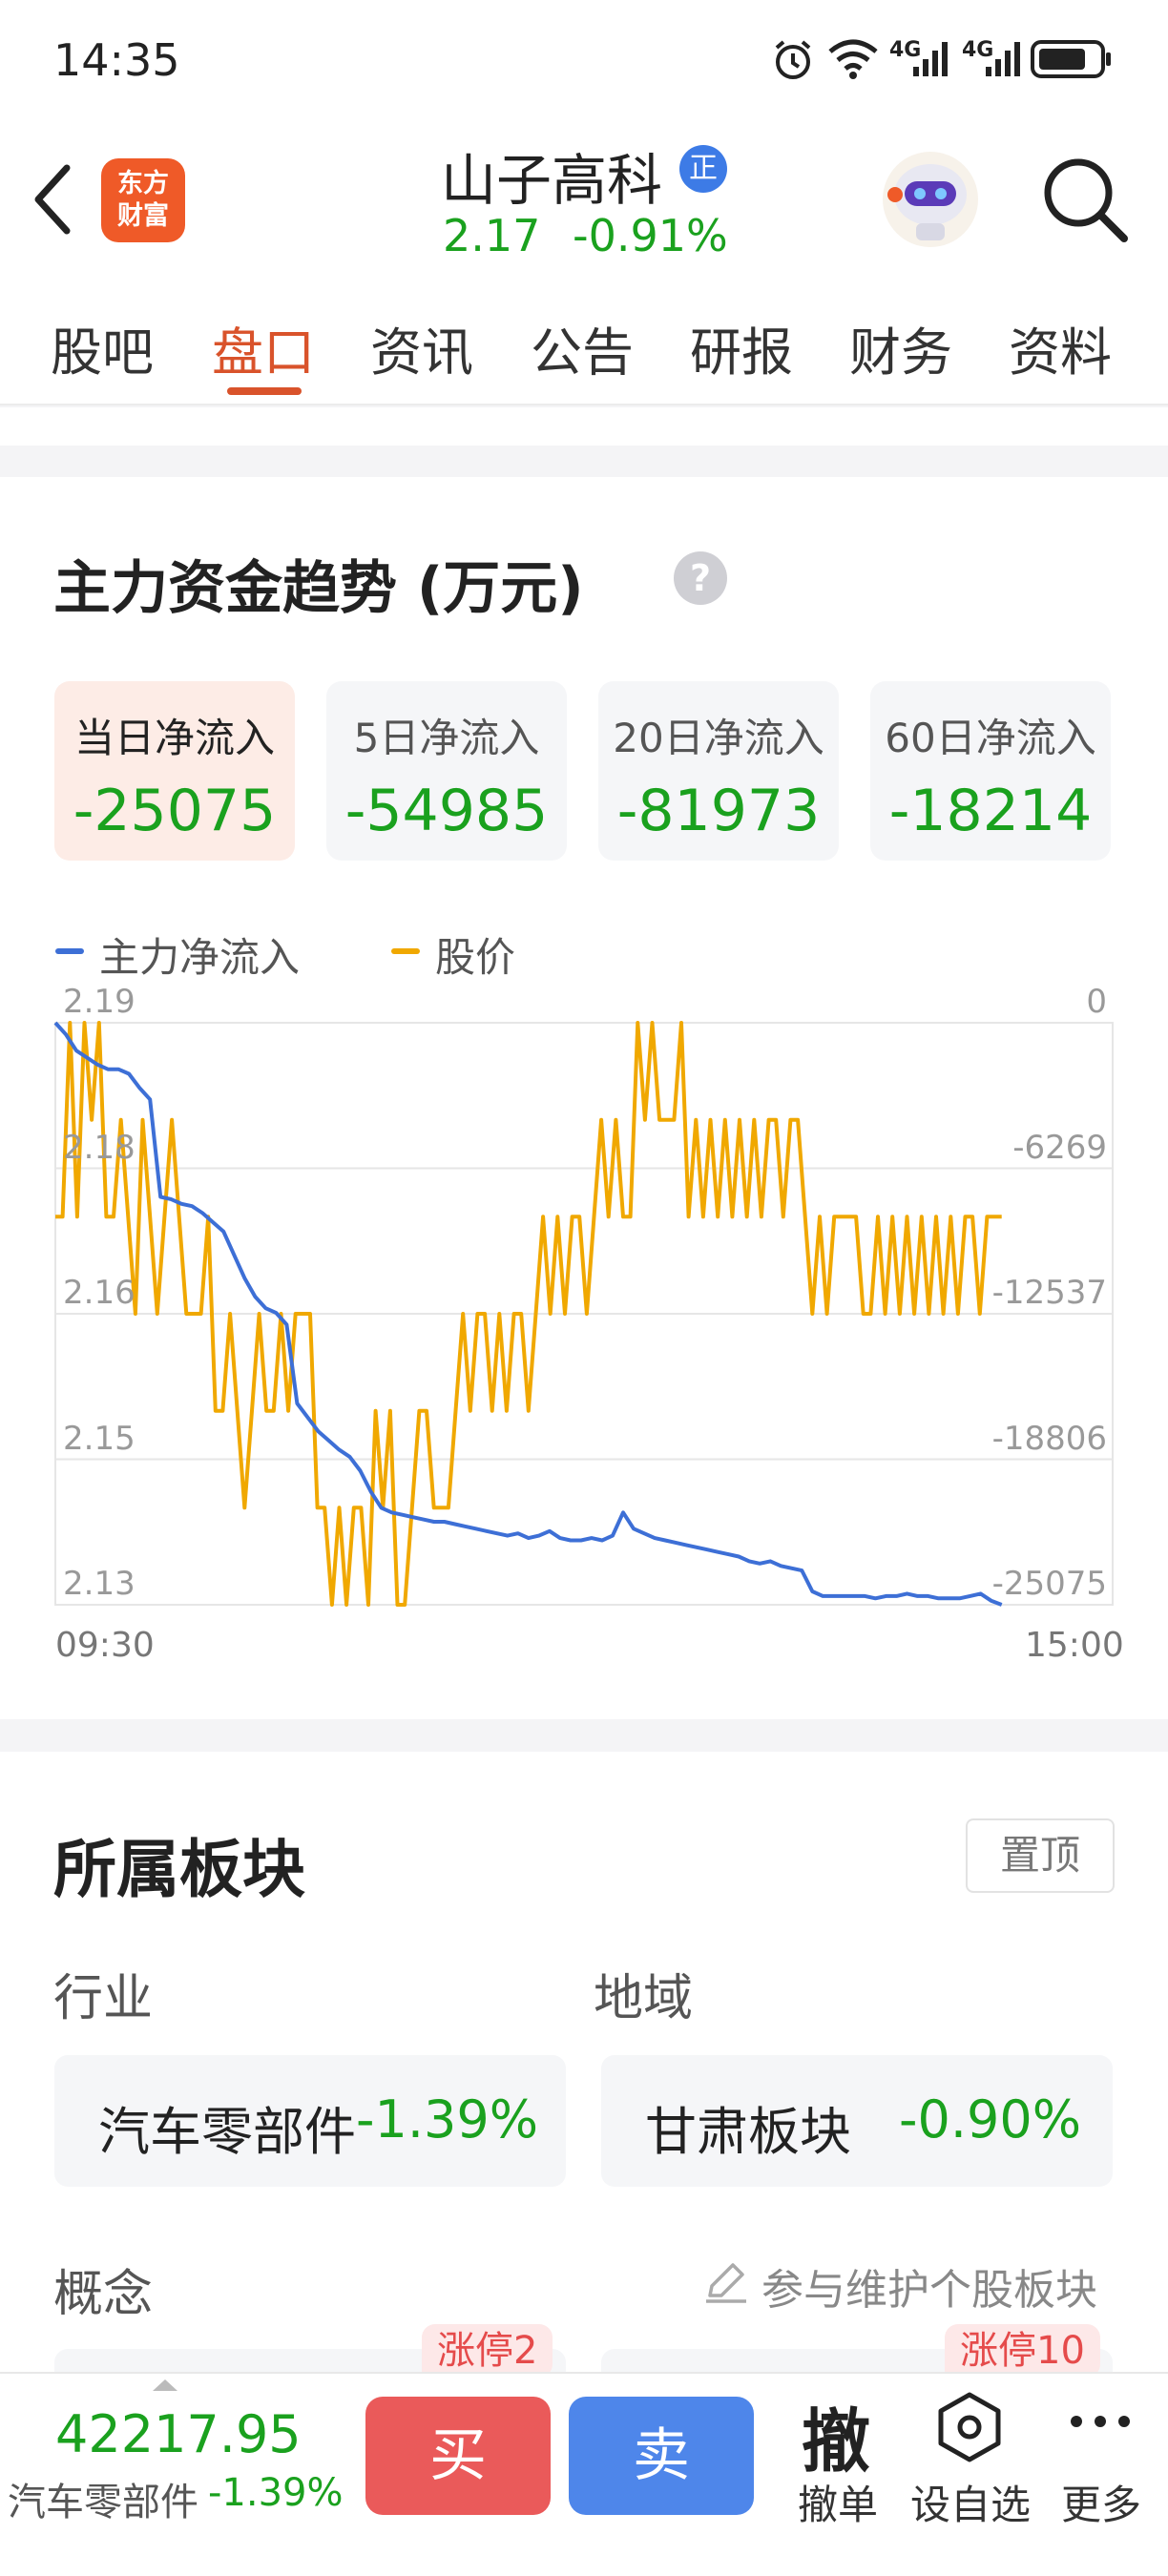 The width and height of the screenshot is (1168, 2576). I want to click on more-label: 更多, so click(1101, 2502).